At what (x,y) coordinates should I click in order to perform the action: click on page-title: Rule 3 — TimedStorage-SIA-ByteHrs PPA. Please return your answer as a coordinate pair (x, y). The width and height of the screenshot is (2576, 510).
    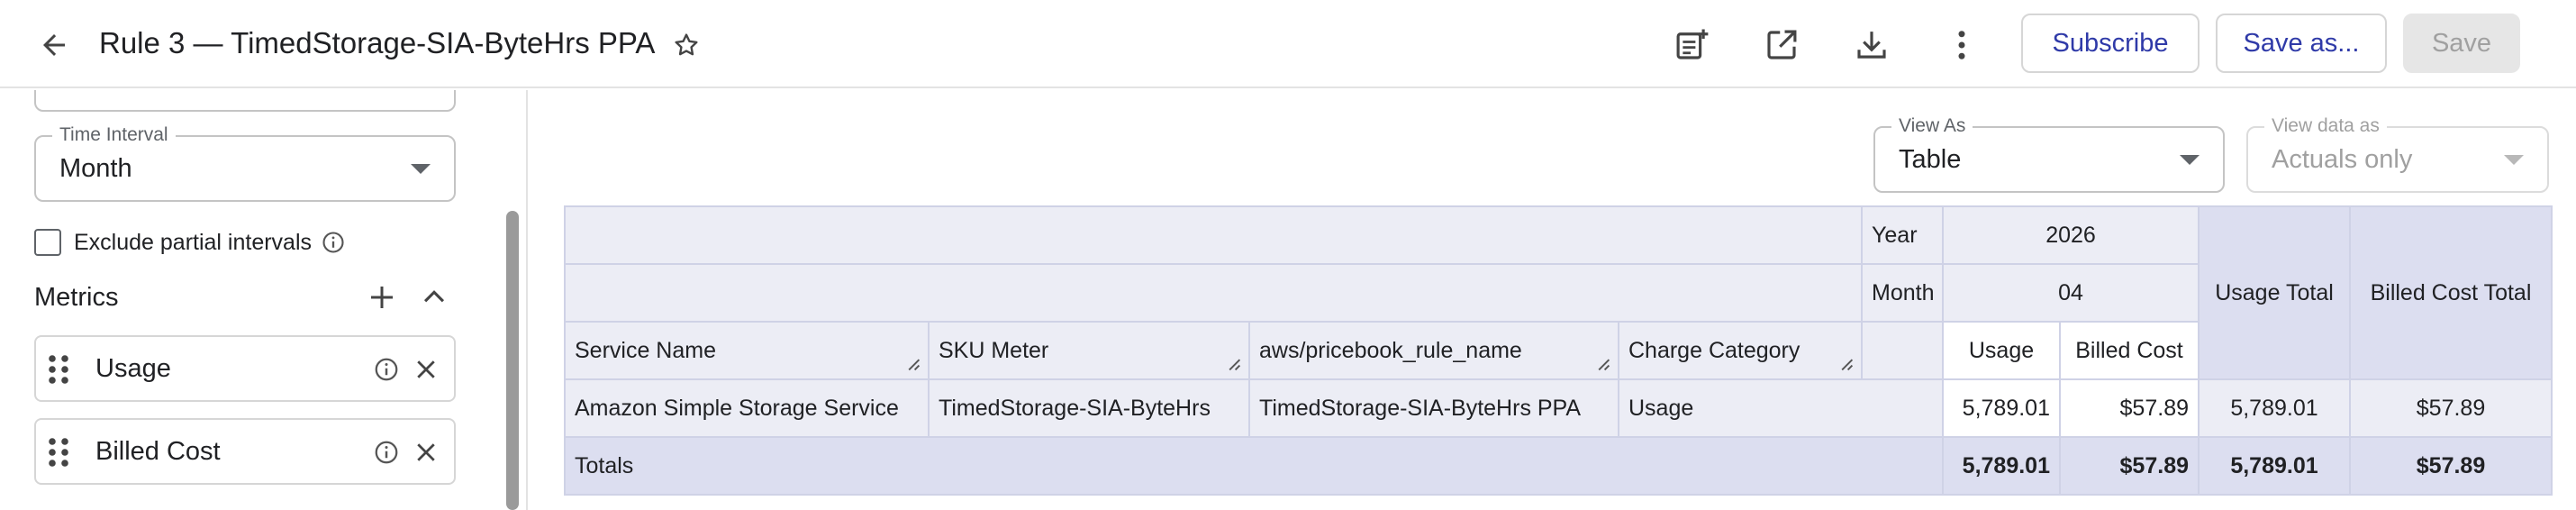
    Looking at the image, I should click on (377, 42).